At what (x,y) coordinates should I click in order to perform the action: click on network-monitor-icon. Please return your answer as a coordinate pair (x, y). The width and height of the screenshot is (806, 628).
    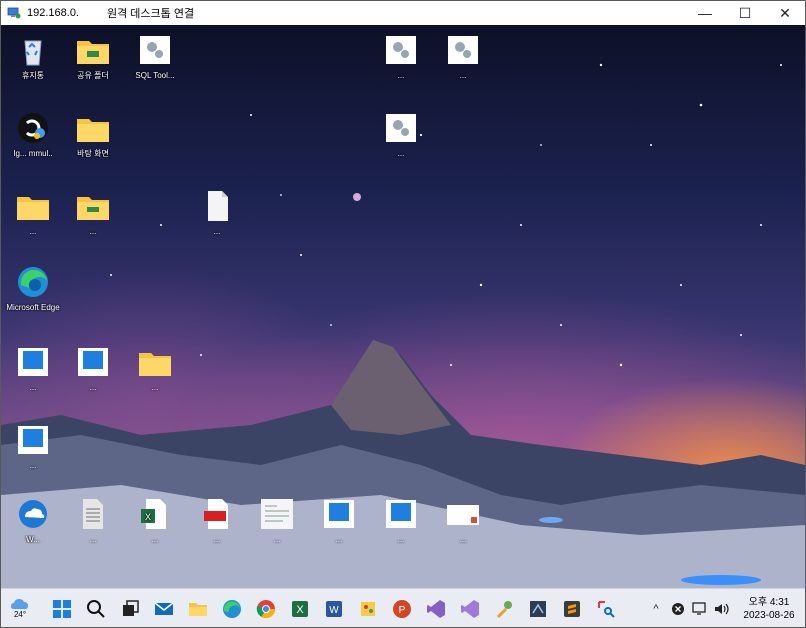
    Looking at the image, I should click on (699, 608).